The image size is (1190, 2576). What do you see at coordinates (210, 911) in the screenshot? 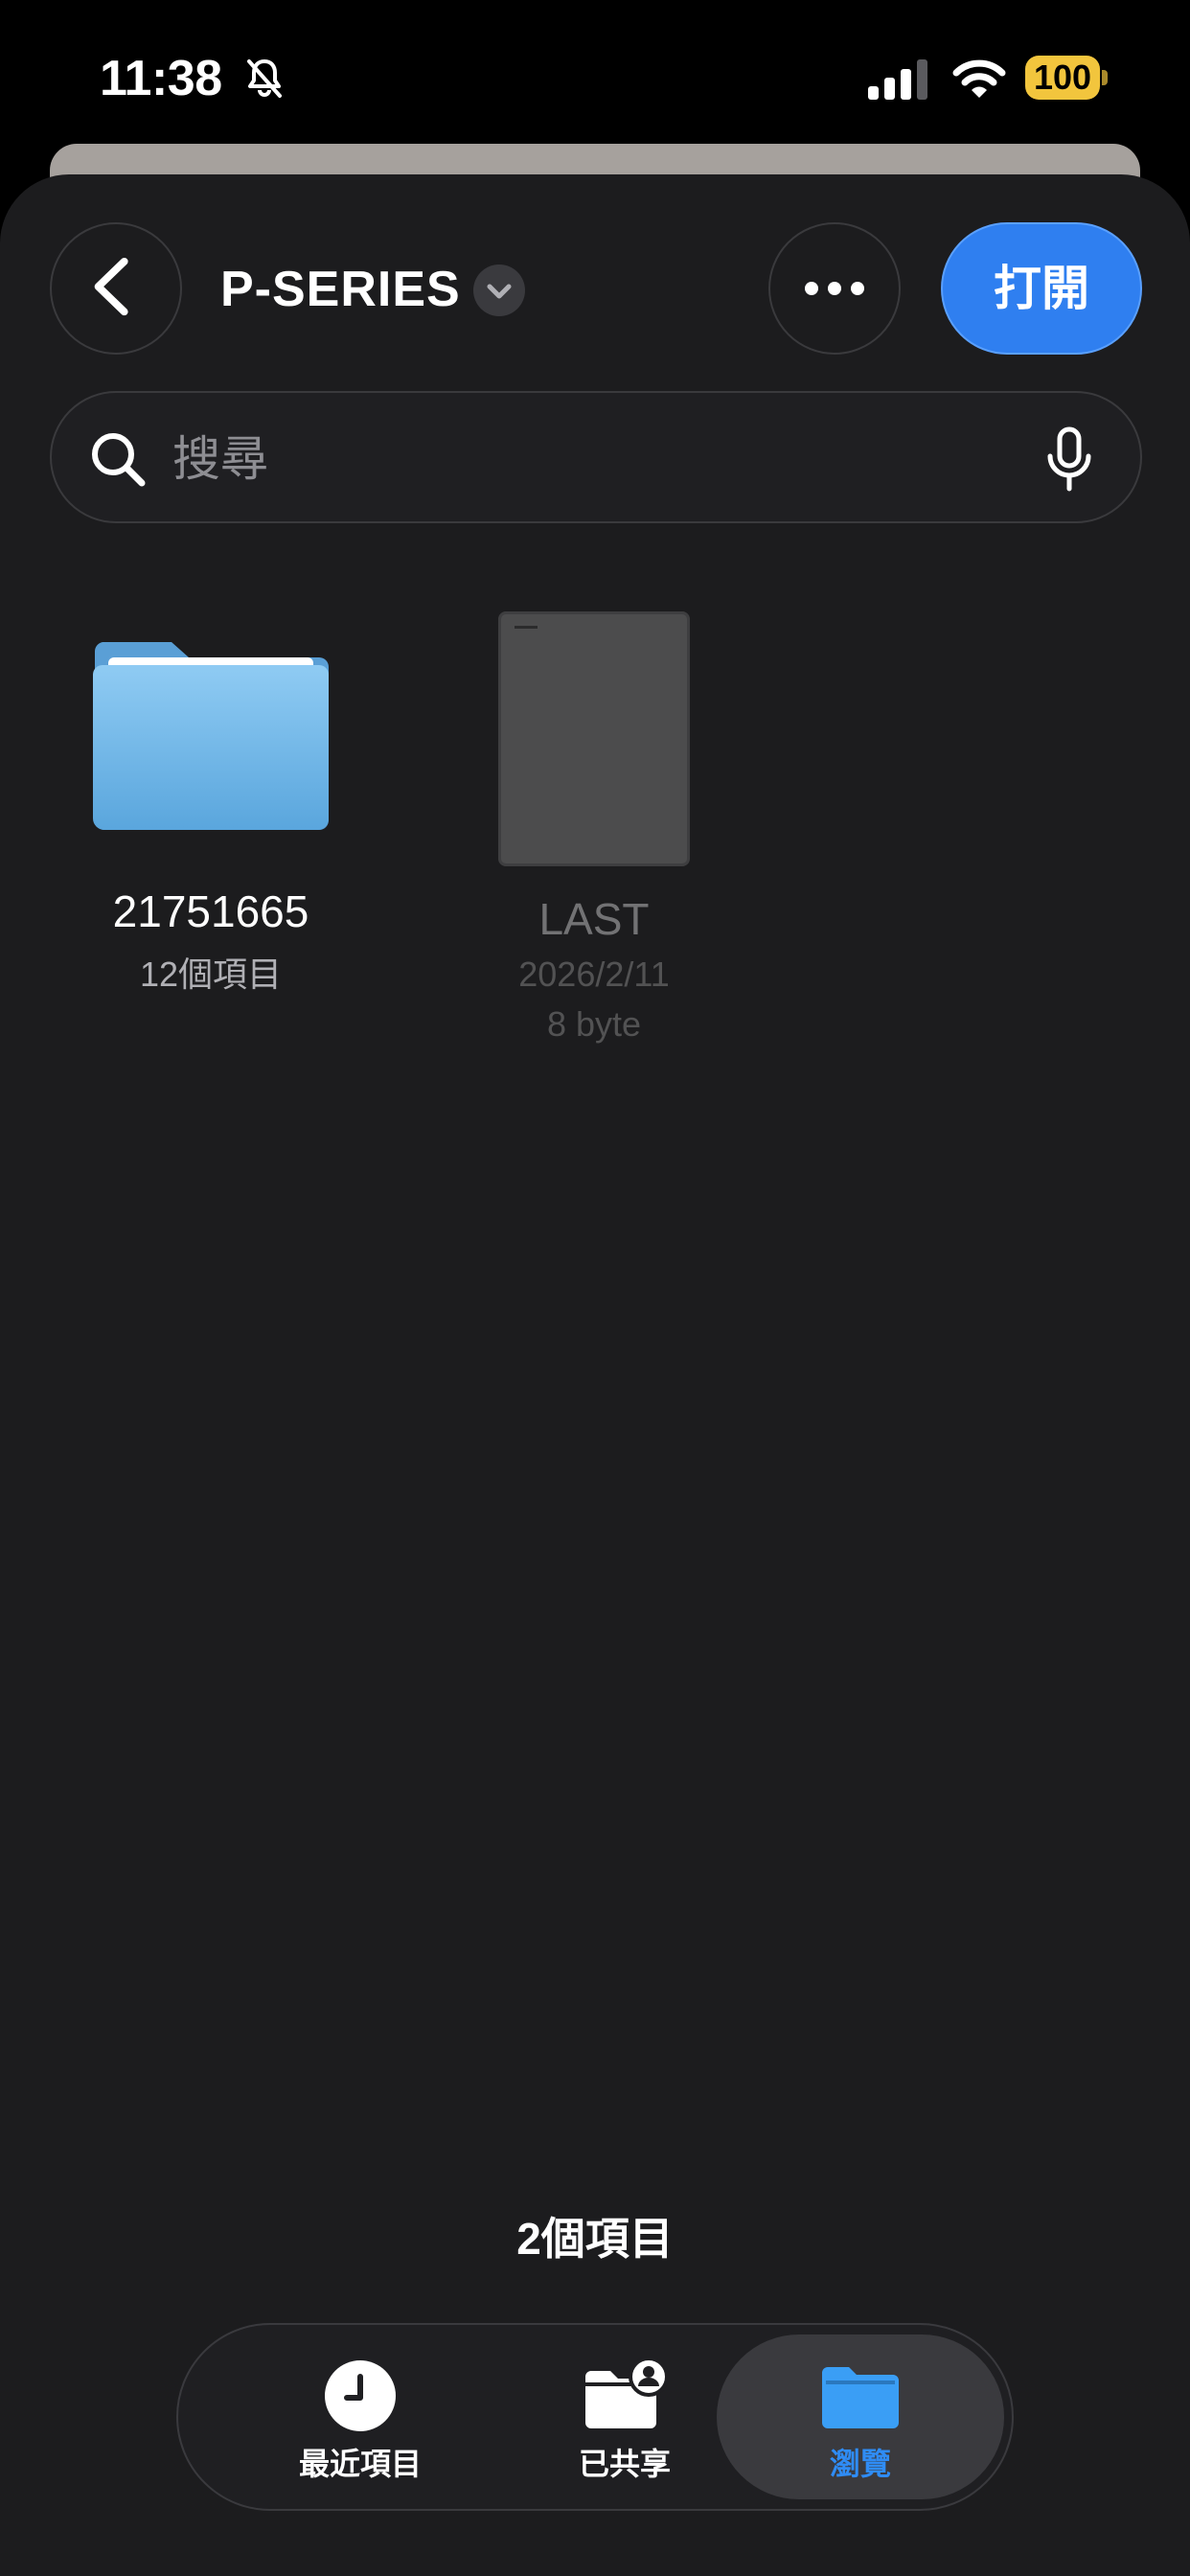
I see `item-name: 21751665` at bounding box center [210, 911].